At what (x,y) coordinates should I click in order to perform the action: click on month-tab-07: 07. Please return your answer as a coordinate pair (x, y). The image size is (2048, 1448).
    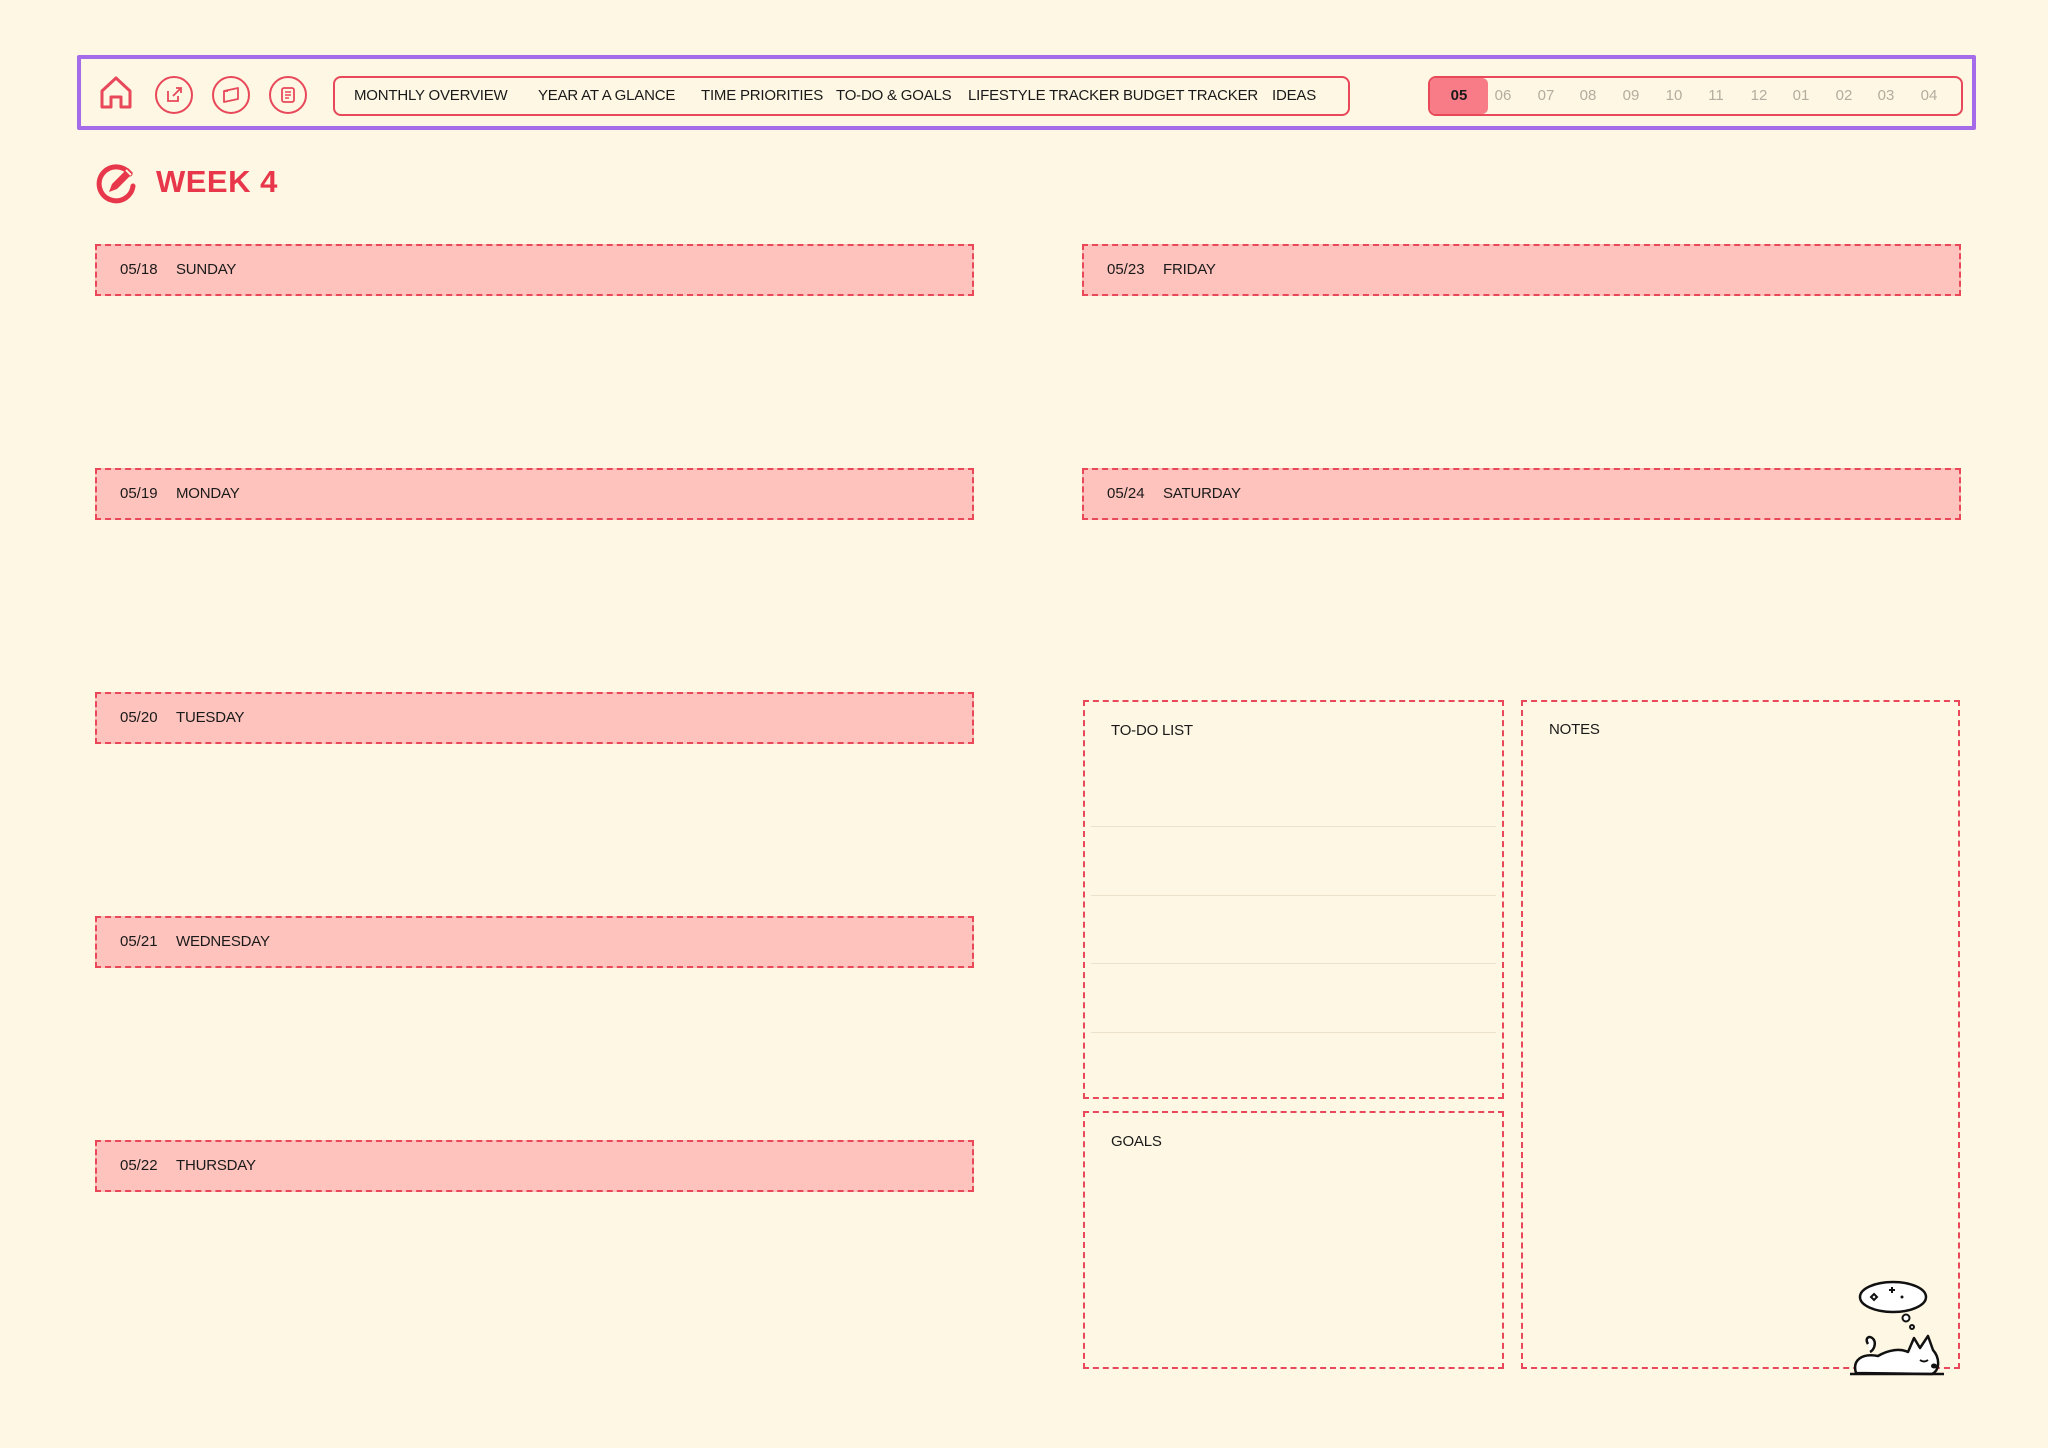
    Looking at the image, I should click on (1546, 96).